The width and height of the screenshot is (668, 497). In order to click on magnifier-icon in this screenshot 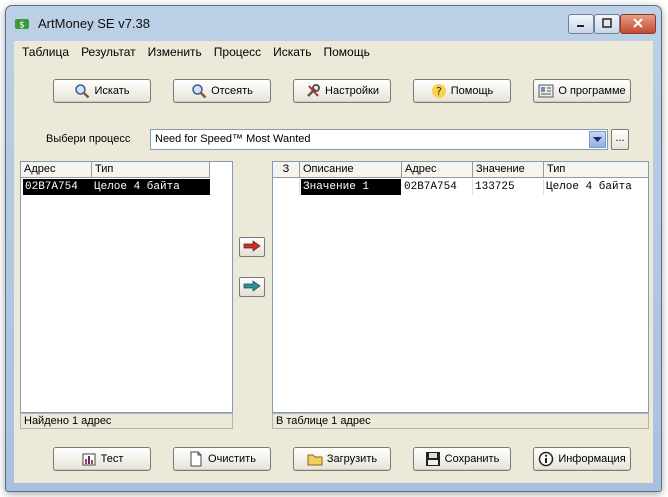, I will do `click(82, 91)`.